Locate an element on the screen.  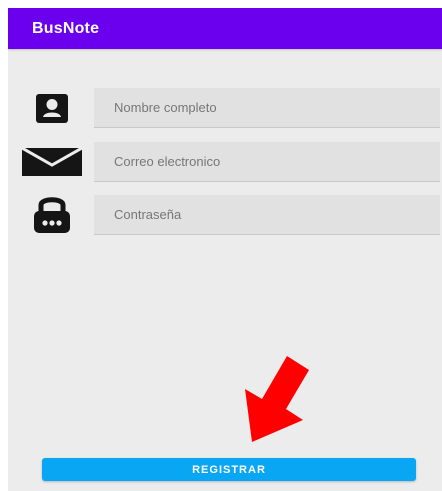
account-box-icon-svg is located at coordinates (52, 108).